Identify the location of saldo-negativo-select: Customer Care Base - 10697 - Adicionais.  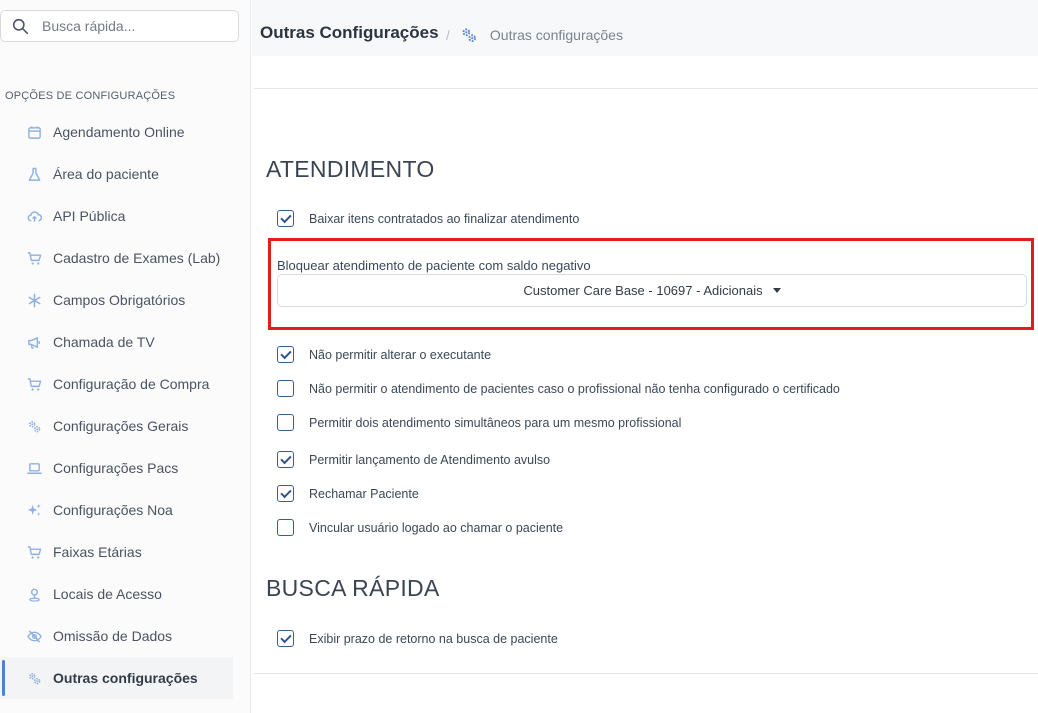
(652, 290).